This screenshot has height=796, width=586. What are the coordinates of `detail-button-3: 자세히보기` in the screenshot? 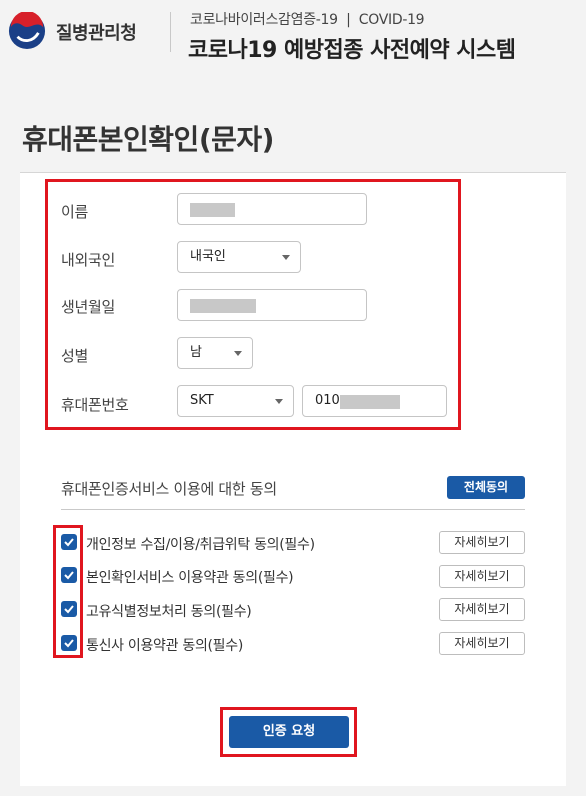 It's located at (482, 609).